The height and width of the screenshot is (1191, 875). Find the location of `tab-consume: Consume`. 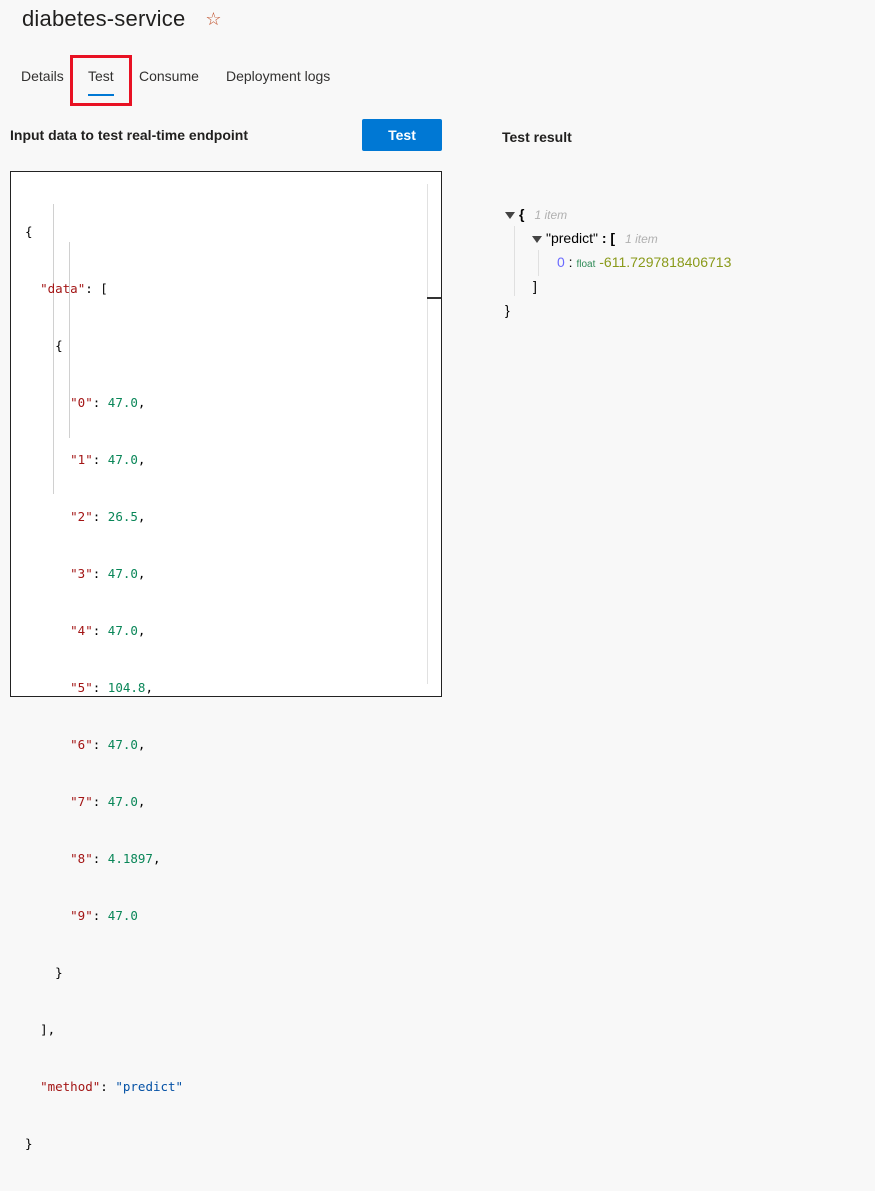

tab-consume: Consume is located at coordinates (169, 76).